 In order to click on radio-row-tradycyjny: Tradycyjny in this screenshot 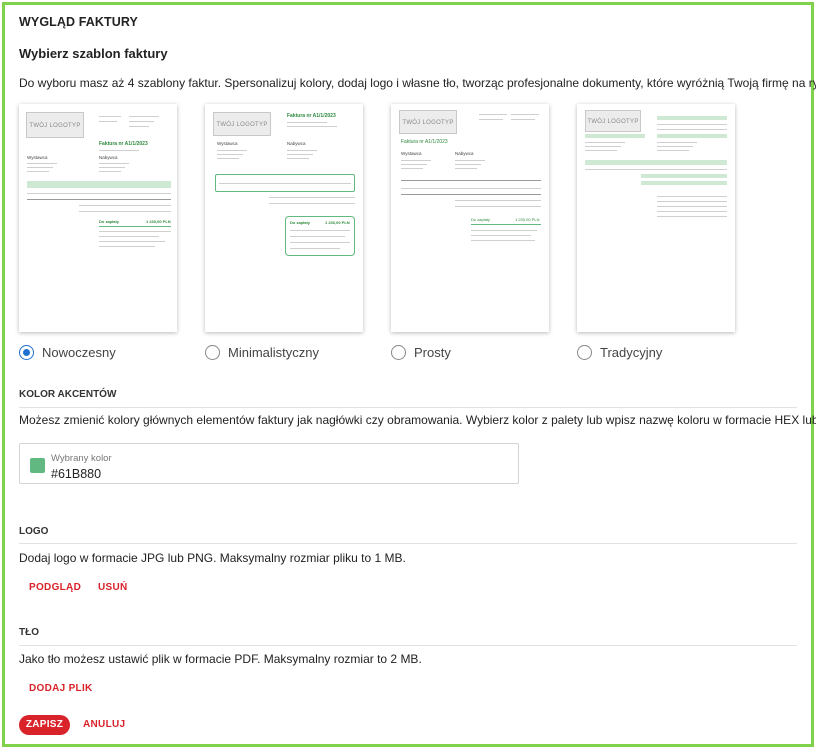, I will do `click(619, 352)`.